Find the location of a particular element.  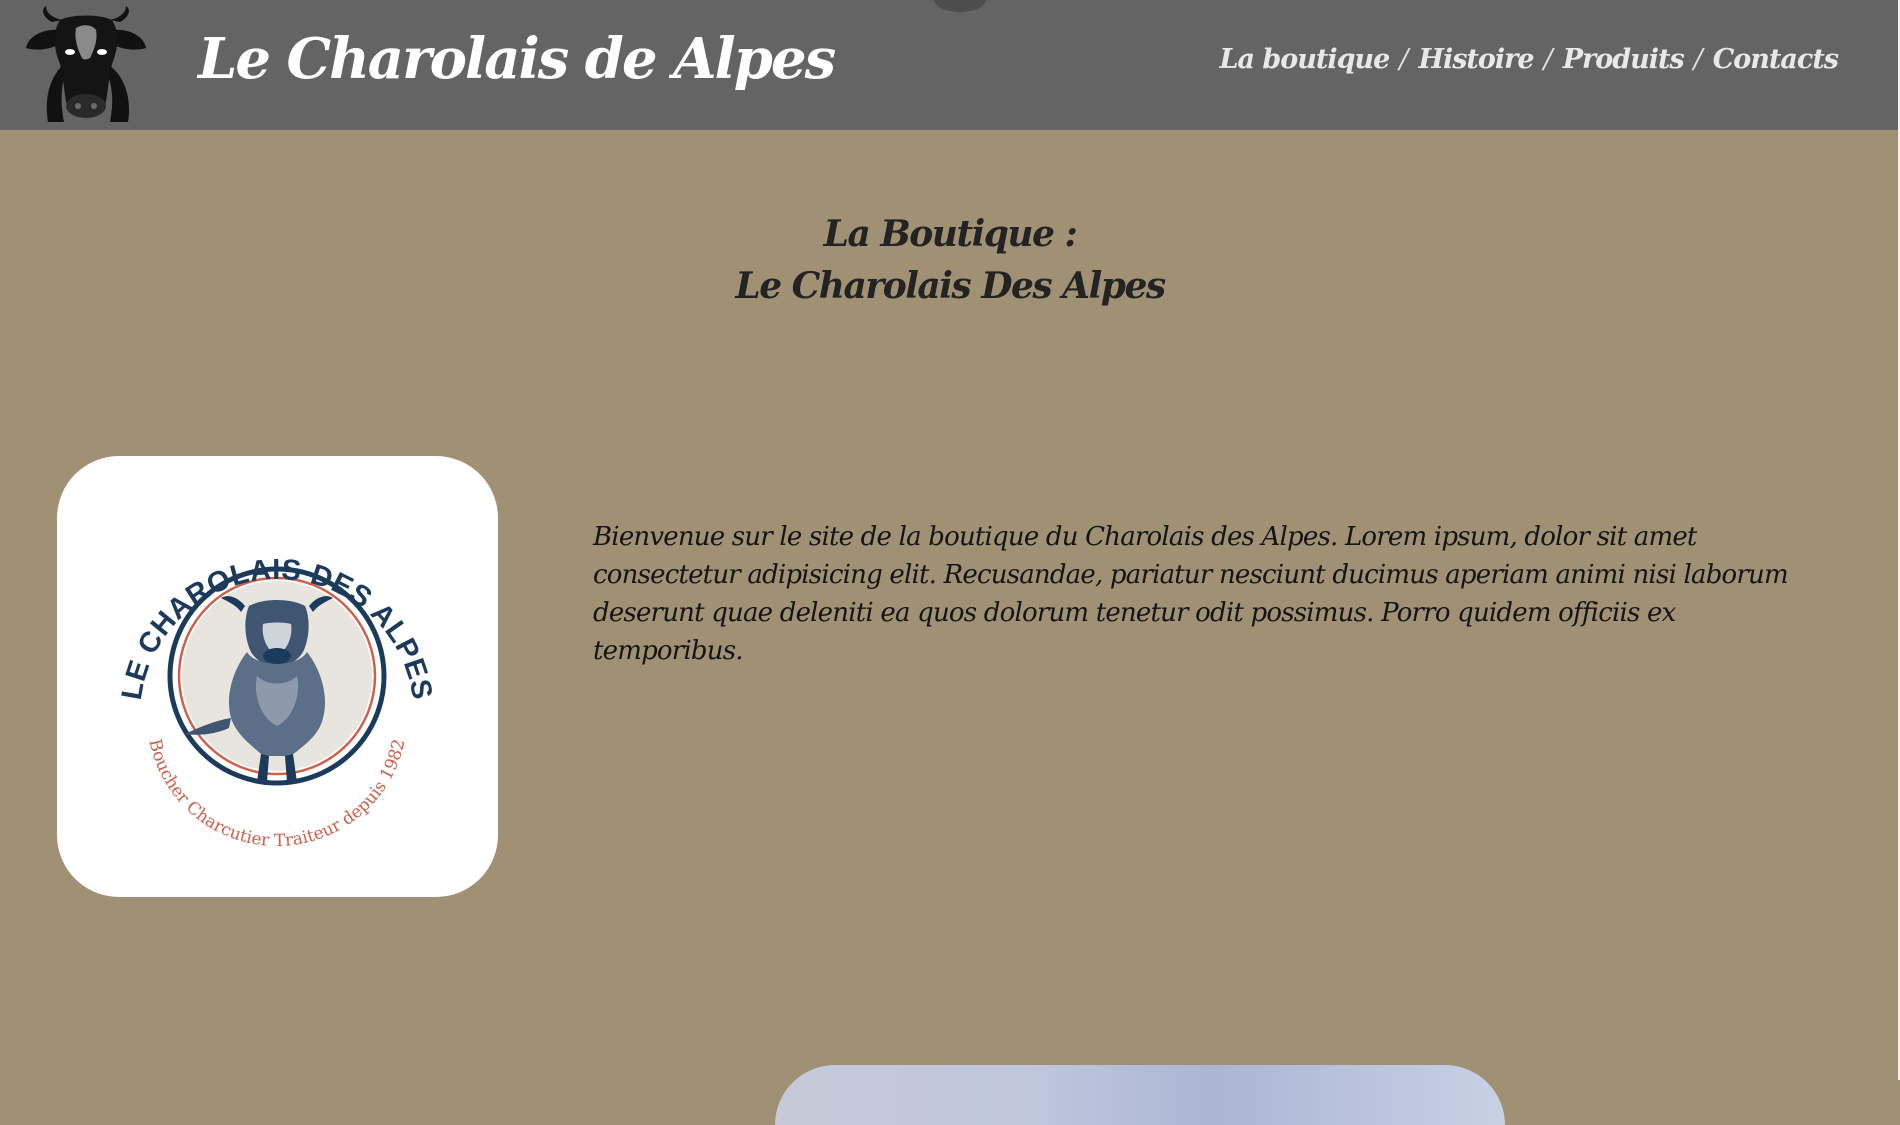

nav-contacts: Contacts is located at coordinates (1776, 59).